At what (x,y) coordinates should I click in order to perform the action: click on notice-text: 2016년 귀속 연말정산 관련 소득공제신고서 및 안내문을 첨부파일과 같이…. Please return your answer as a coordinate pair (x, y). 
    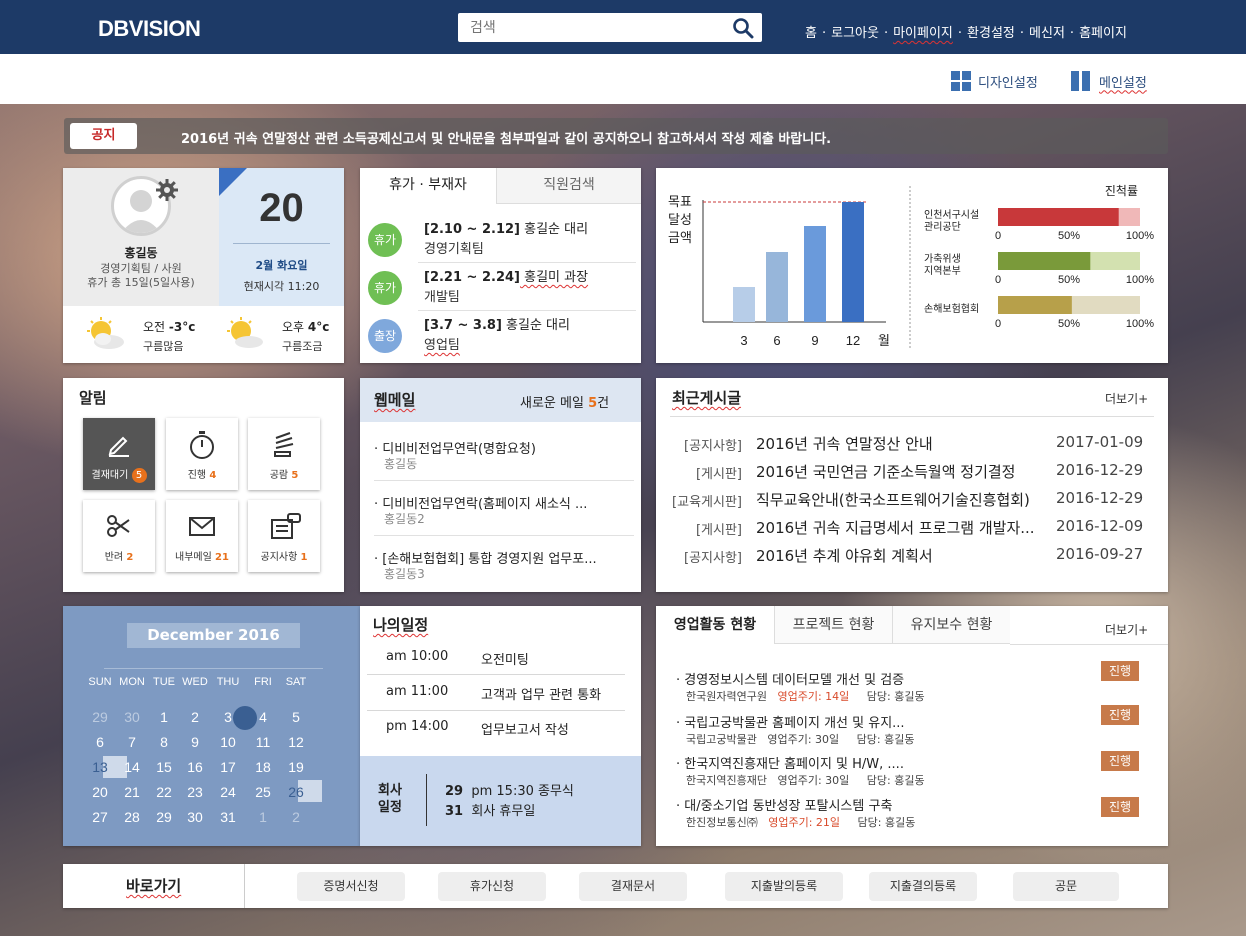
    Looking at the image, I should click on (506, 137).